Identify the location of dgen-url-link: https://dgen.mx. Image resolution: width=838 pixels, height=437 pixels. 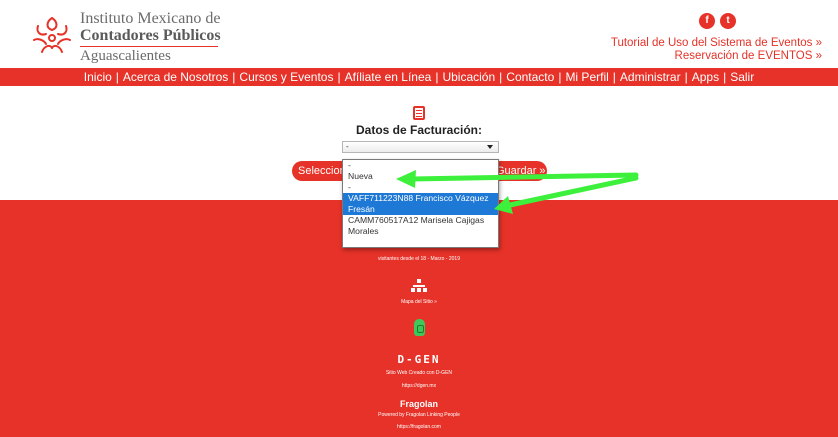
(419, 386).